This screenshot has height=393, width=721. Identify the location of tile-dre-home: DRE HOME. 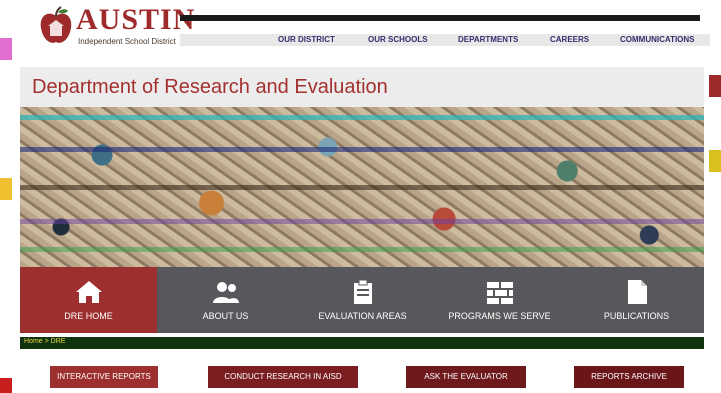
(88, 300).